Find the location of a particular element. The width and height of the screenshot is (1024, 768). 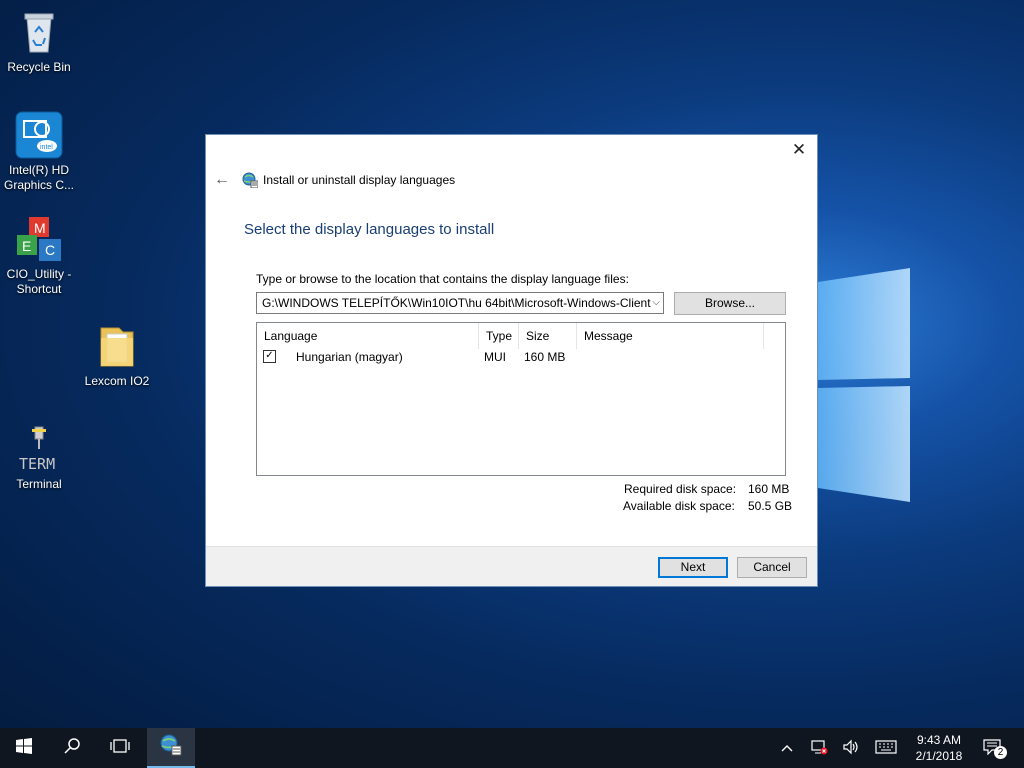

language-checkbox: ✓ is located at coordinates (269, 356).